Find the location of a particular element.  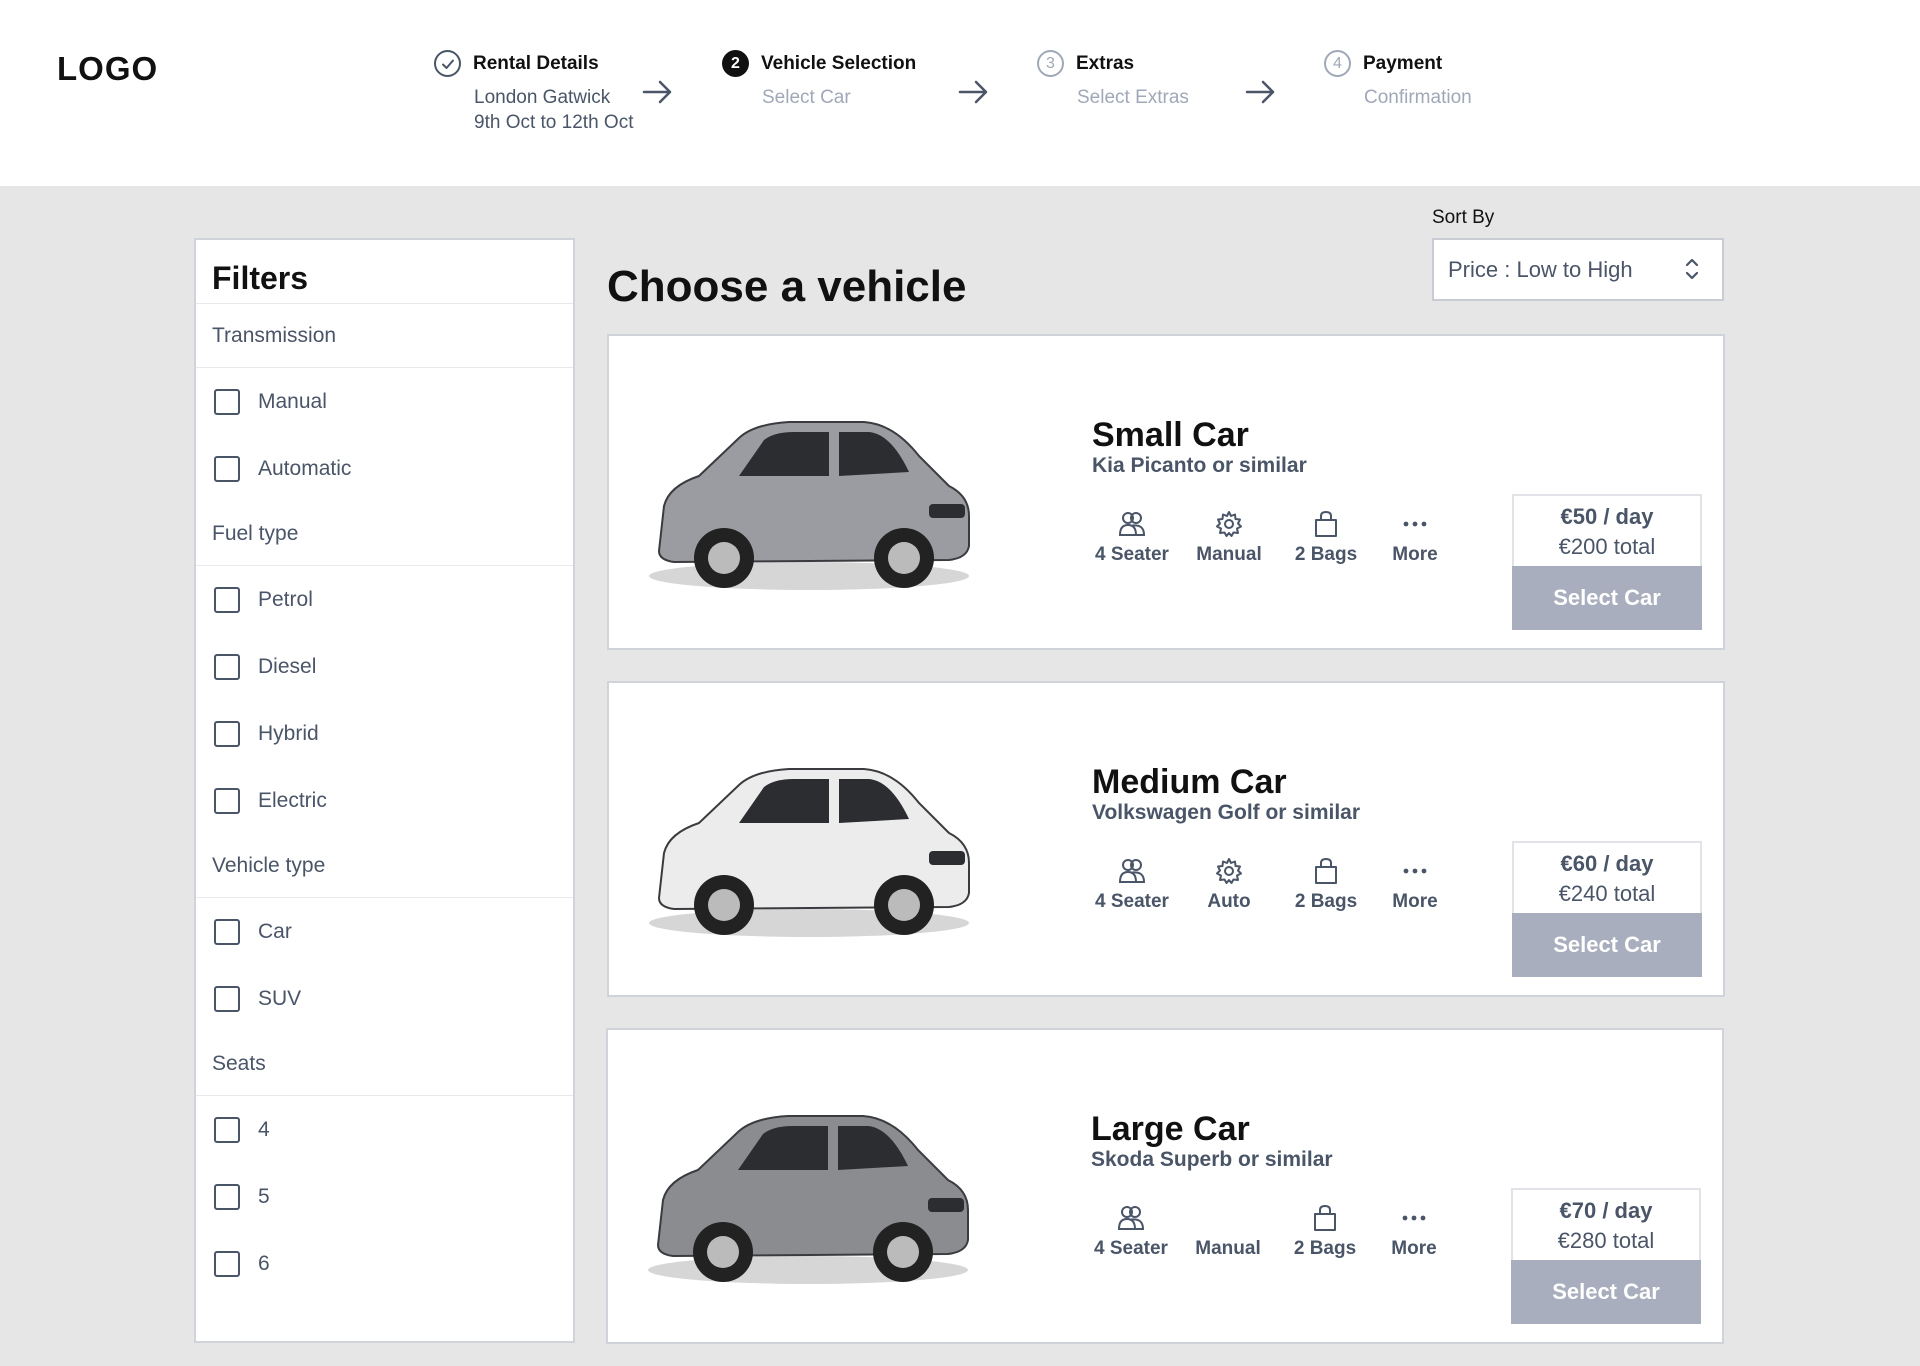

filter-option-petrol: Petrol is located at coordinates (384, 599).